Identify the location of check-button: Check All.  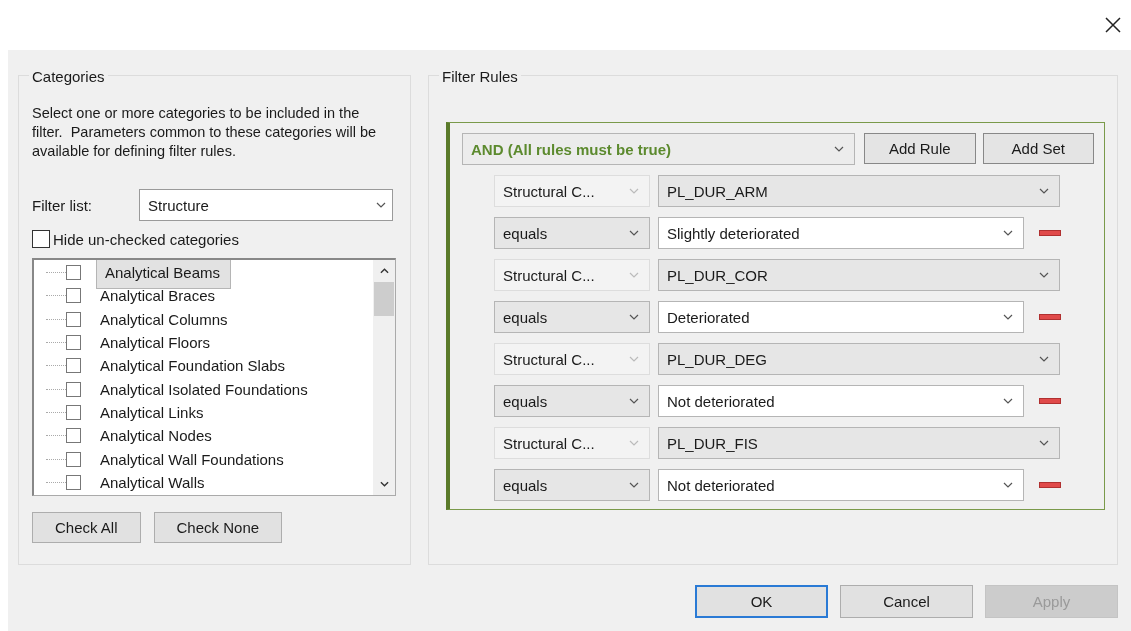
(86, 527).